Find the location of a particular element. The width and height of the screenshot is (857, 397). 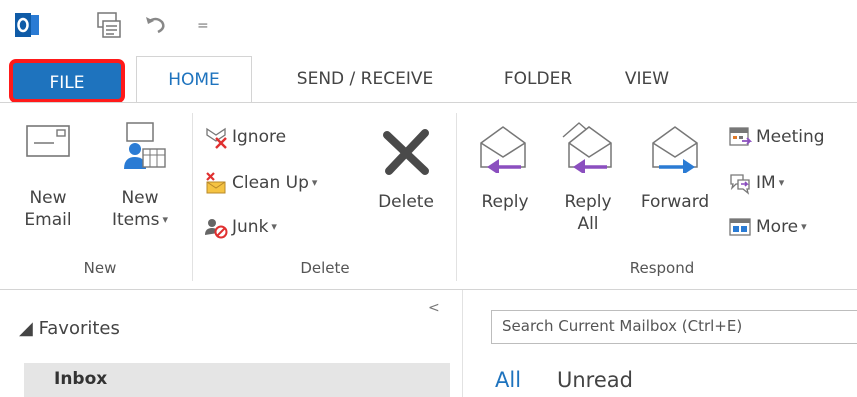

ignore-button: Ignore is located at coordinates (245, 137).